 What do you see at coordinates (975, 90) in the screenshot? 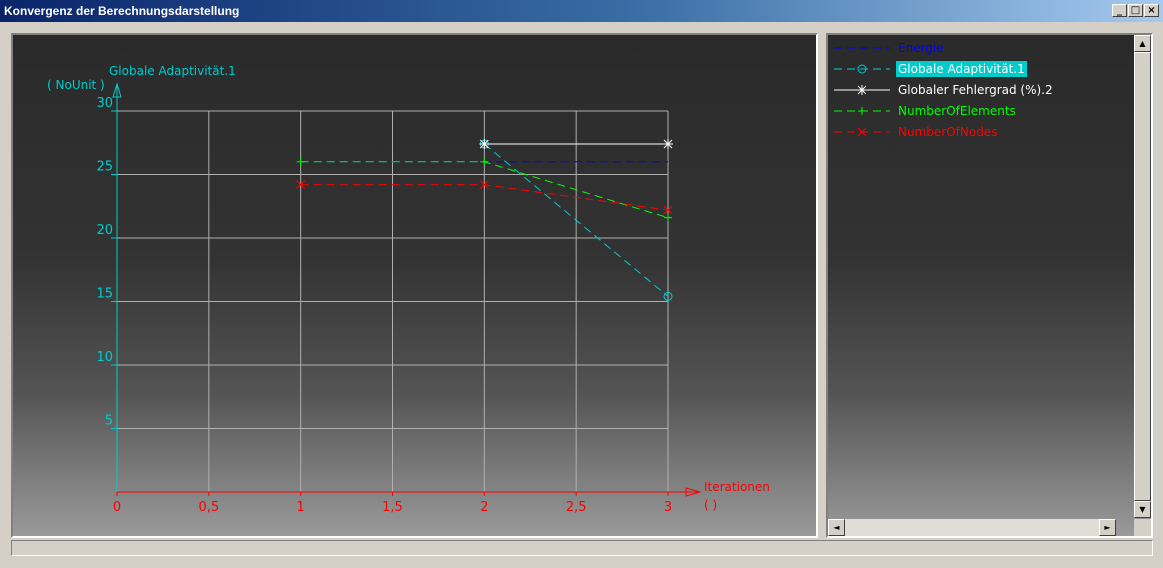
I see `legend-label: Globaler Fehlergrad (%).2` at bounding box center [975, 90].